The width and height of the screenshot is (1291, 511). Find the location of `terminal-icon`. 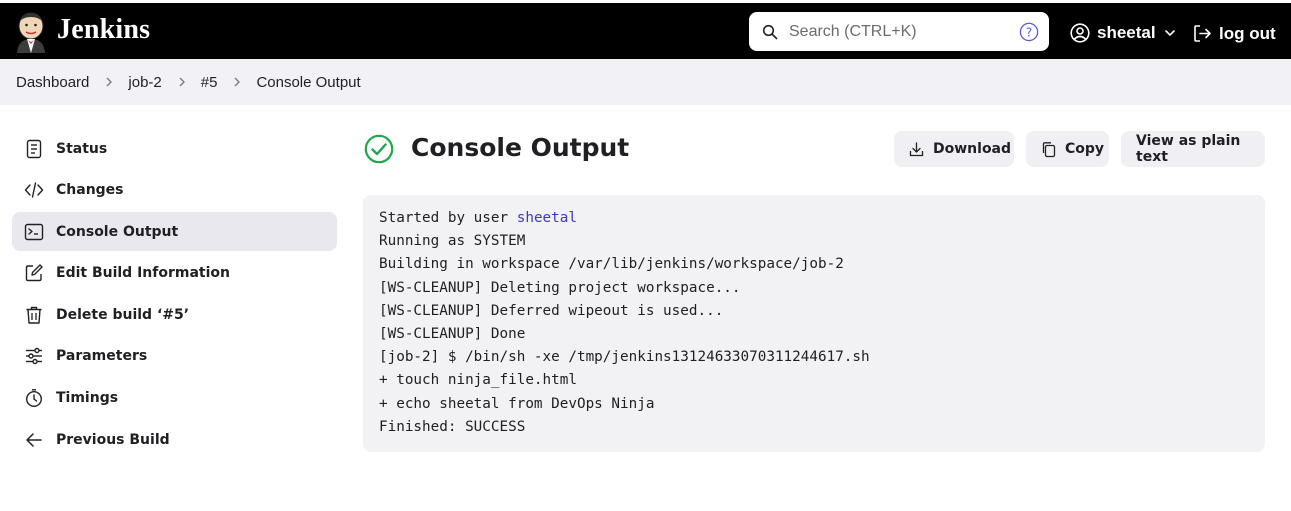

terminal-icon is located at coordinates (34, 231).